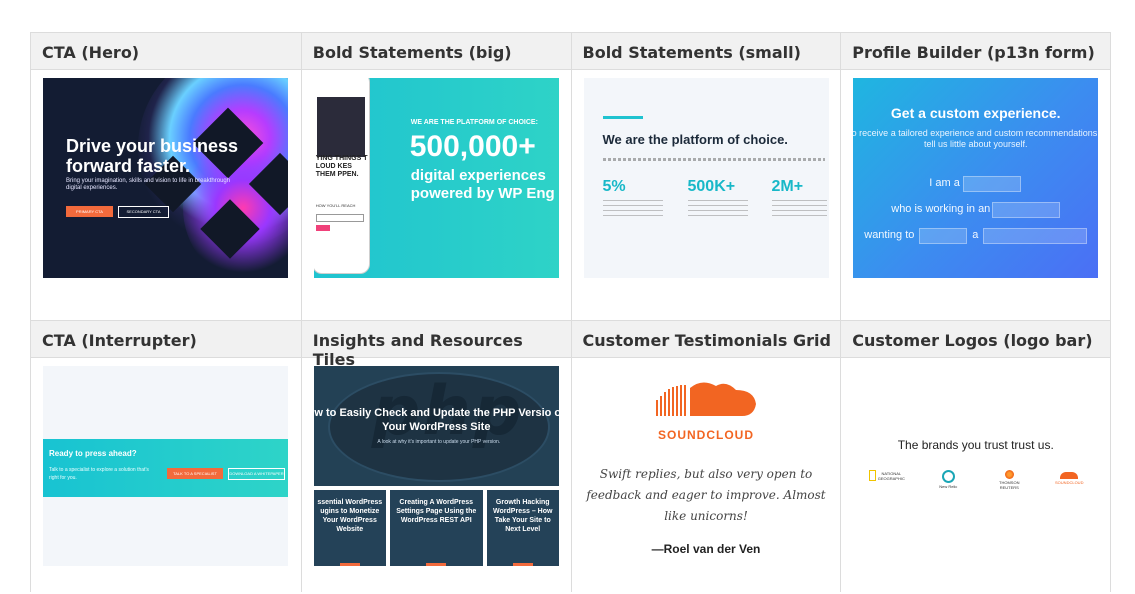 The height and width of the screenshot is (594, 1135). I want to click on column-header: Insights and Resources Tiles, so click(435, 345).